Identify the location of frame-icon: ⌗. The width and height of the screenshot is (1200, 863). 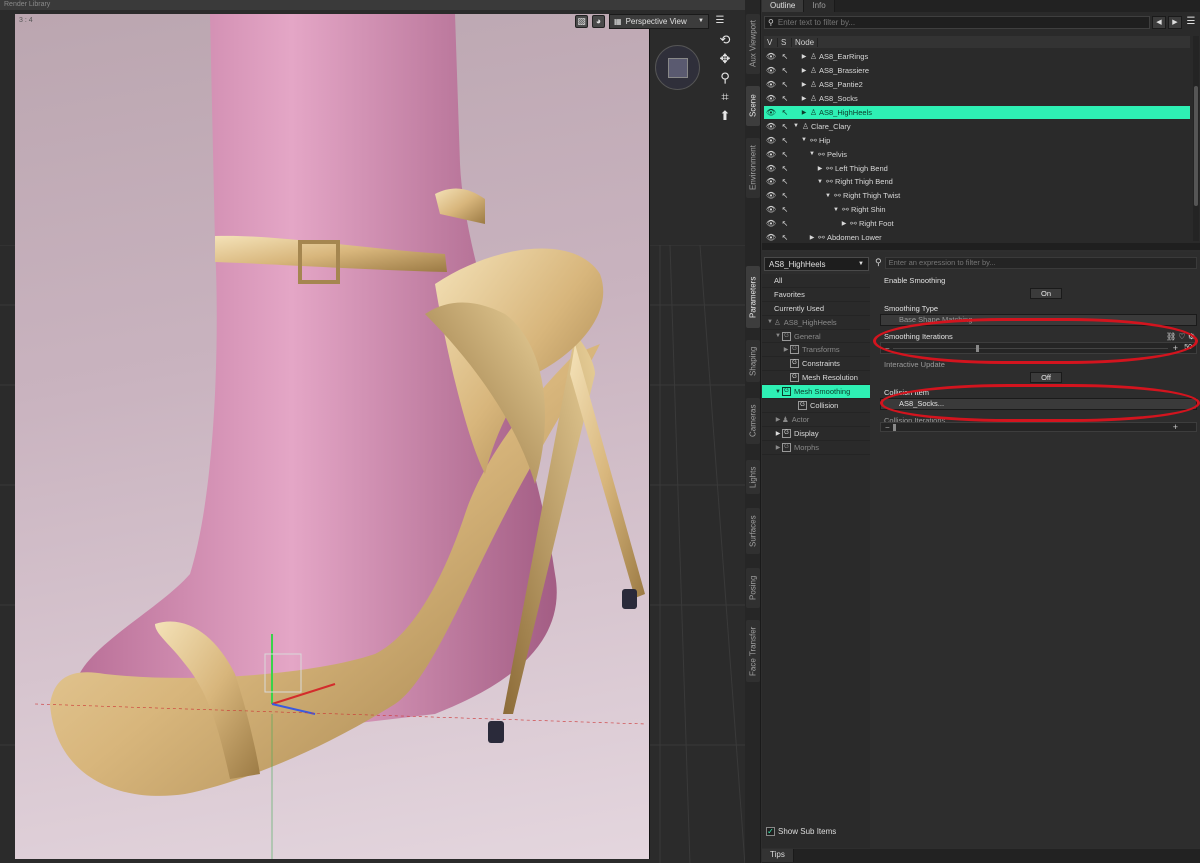
(725, 96).